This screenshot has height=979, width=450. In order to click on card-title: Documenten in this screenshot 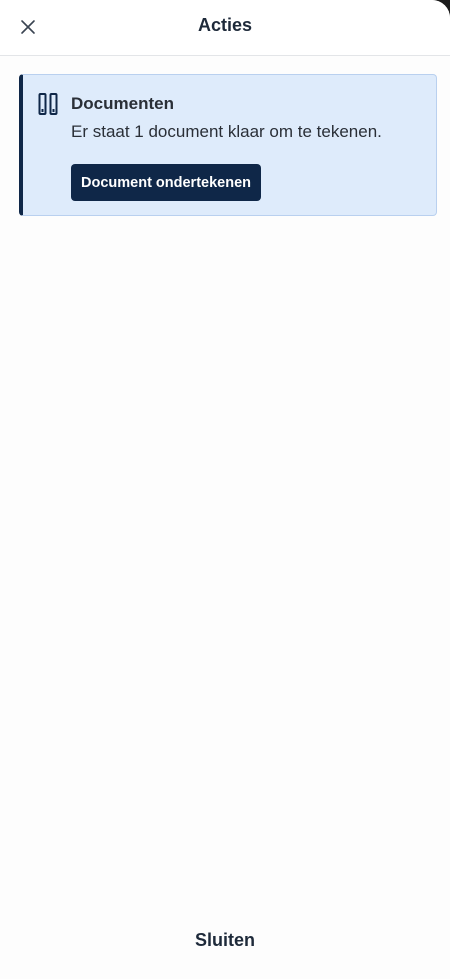, I will do `click(122, 103)`.